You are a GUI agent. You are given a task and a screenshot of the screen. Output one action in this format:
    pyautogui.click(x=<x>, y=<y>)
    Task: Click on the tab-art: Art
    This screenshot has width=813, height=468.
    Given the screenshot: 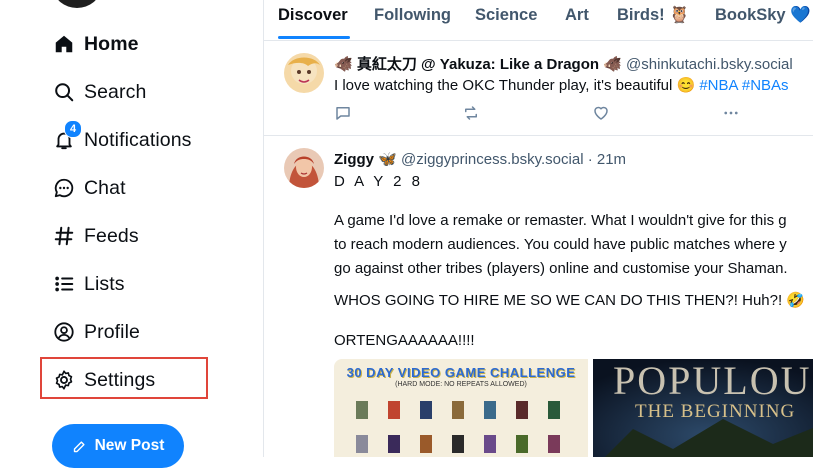 What is the action you would take?
    pyautogui.click(x=577, y=15)
    